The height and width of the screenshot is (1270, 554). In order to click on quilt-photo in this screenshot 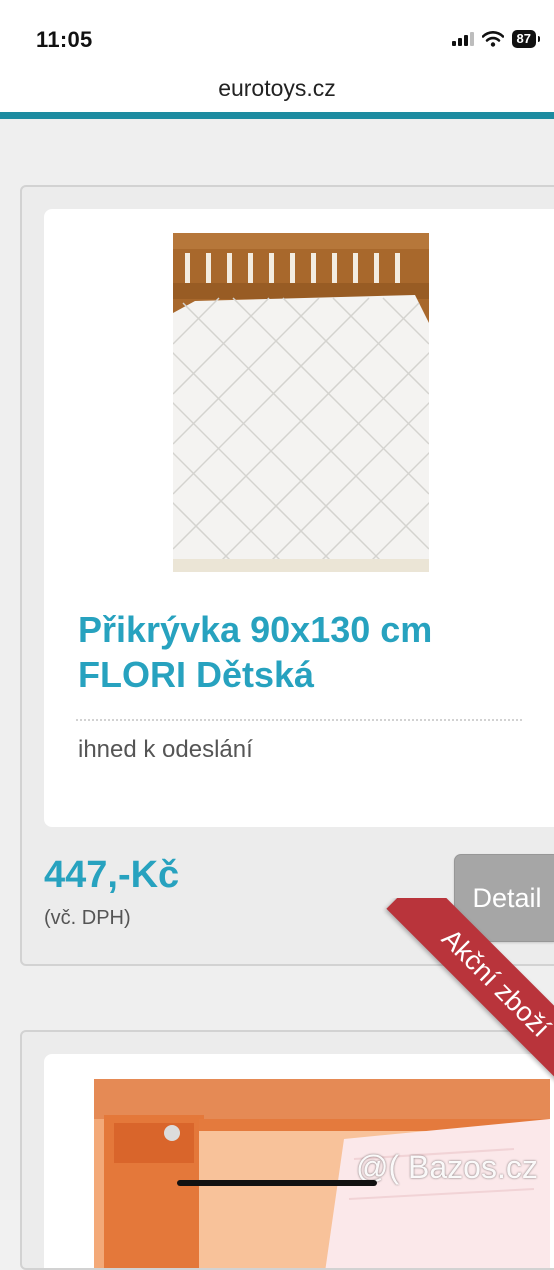, I will do `click(301, 402)`.